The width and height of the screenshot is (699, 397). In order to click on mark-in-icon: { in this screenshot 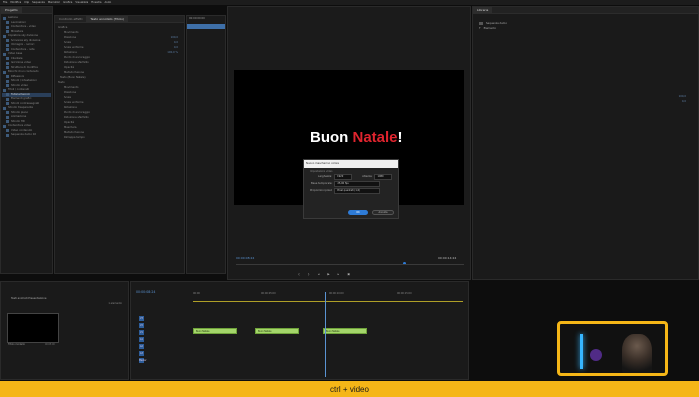, I will do `click(299, 274)`.